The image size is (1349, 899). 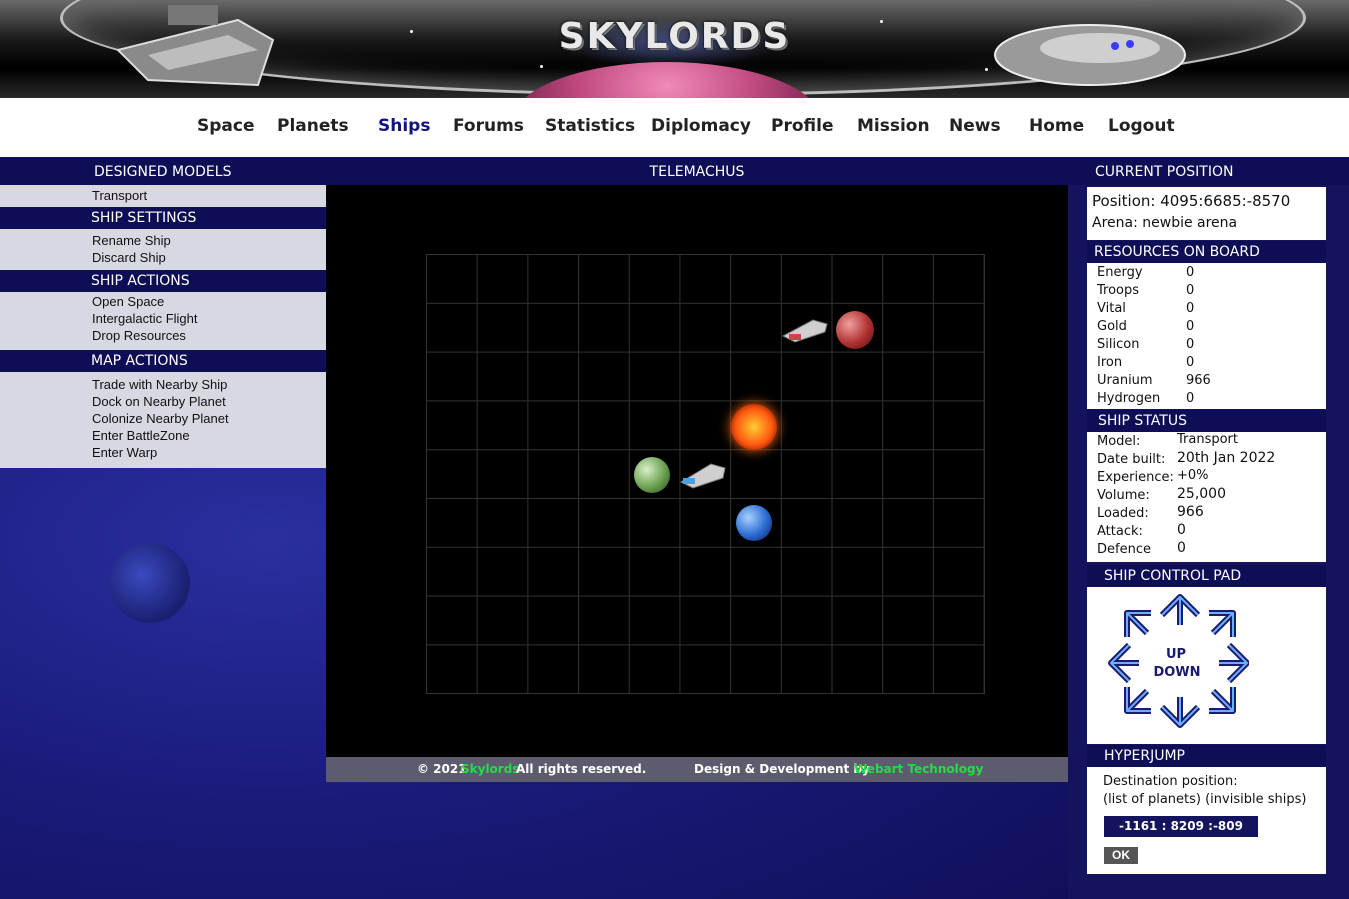 What do you see at coordinates (1204, 799) in the screenshot?
I see `destination-links: (list of planets) (invisible ships)` at bounding box center [1204, 799].